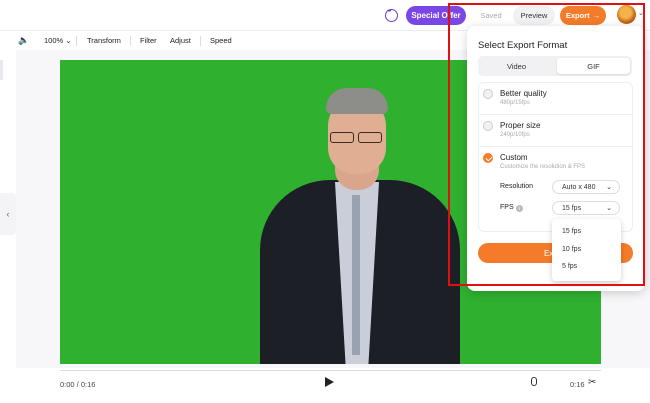  Describe the element at coordinates (221, 40) in the screenshot. I see `speed-button: Speed` at that location.